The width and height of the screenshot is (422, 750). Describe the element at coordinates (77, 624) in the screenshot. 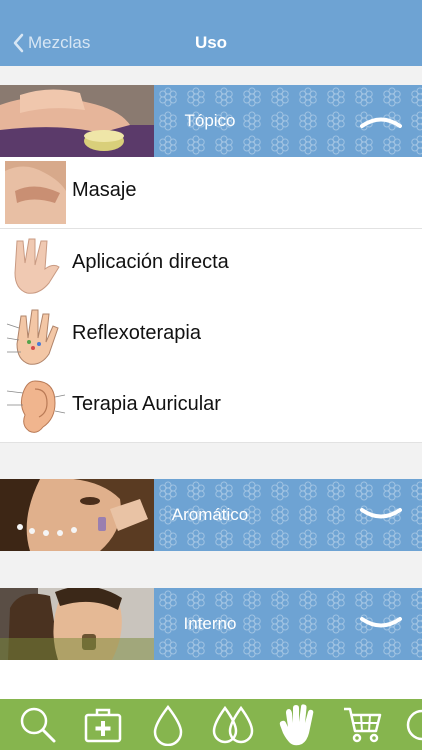

I see `interno-image` at that location.